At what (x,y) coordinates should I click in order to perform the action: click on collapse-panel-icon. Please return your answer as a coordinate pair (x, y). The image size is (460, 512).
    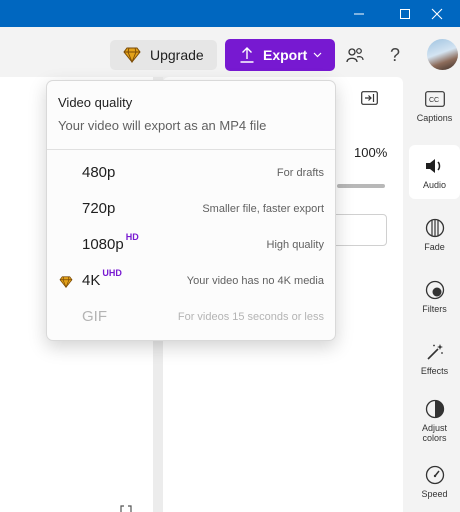
    Looking at the image, I should click on (369, 98).